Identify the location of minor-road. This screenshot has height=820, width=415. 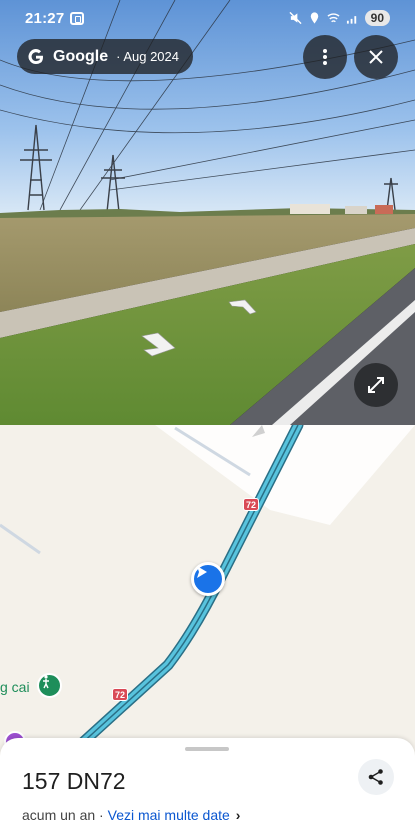
(20, 539).